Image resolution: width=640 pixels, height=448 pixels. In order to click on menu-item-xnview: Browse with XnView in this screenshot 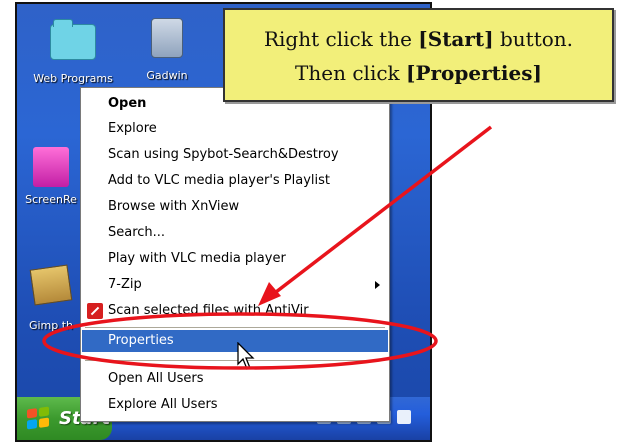, I will do `click(235, 207)`.